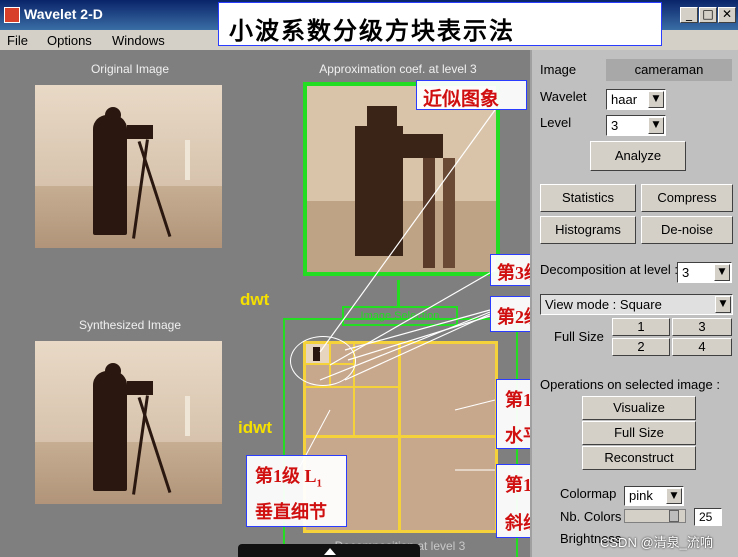 This screenshot has width=738, height=557. What do you see at coordinates (674, 516) in the screenshot?
I see `slider-thumb` at bounding box center [674, 516].